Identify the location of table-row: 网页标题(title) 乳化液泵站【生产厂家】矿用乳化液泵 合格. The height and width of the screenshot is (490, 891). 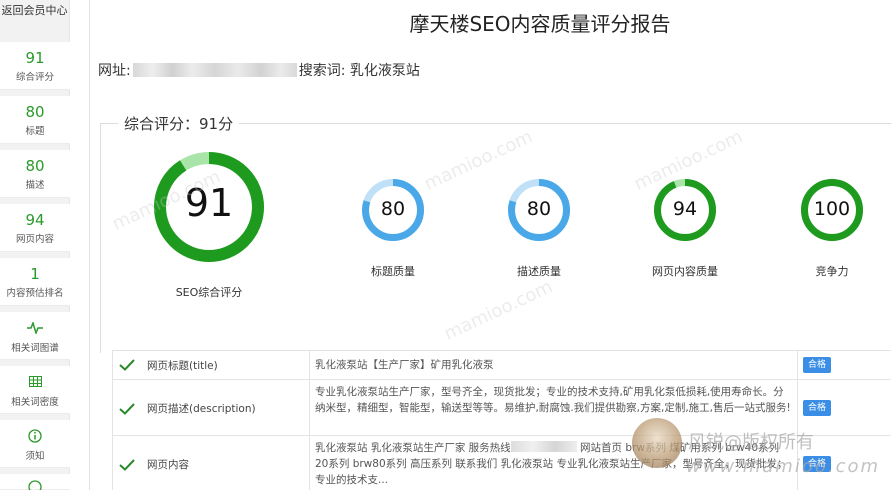
(502, 365).